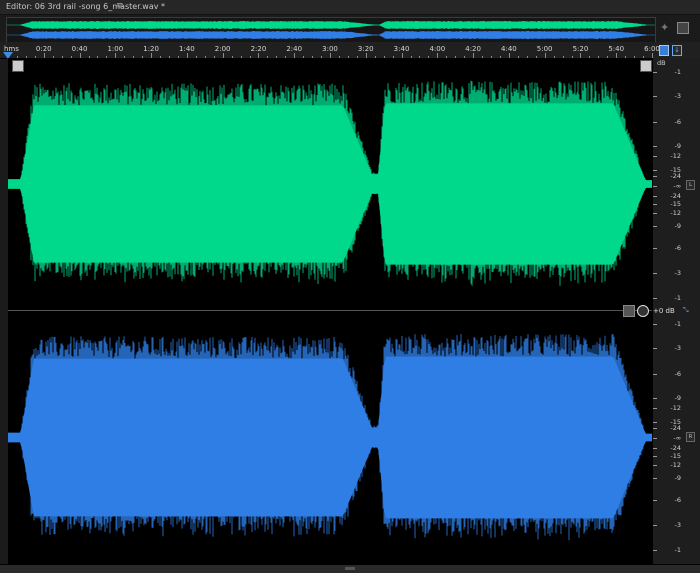  I want to click on right-channel-tag: R, so click(690, 437).